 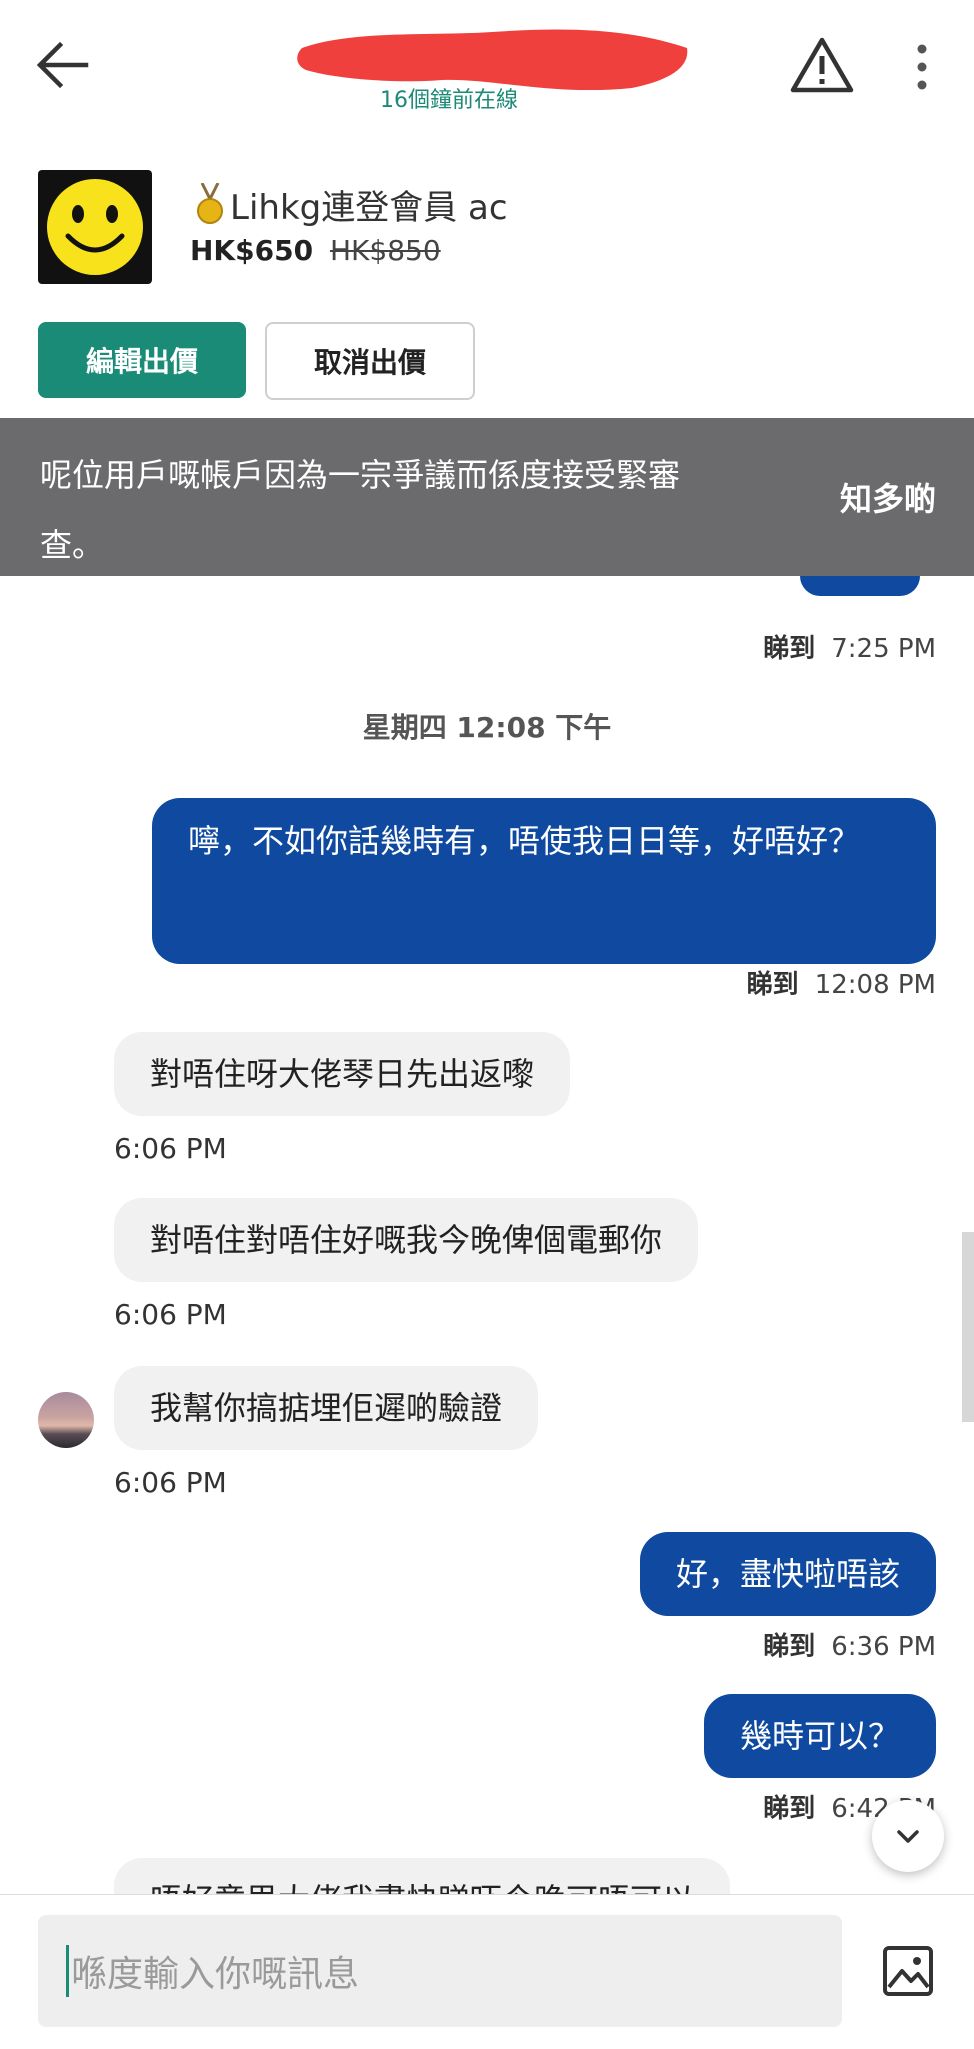 I want to click on listing-thumbnail, so click(x=95, y=227).